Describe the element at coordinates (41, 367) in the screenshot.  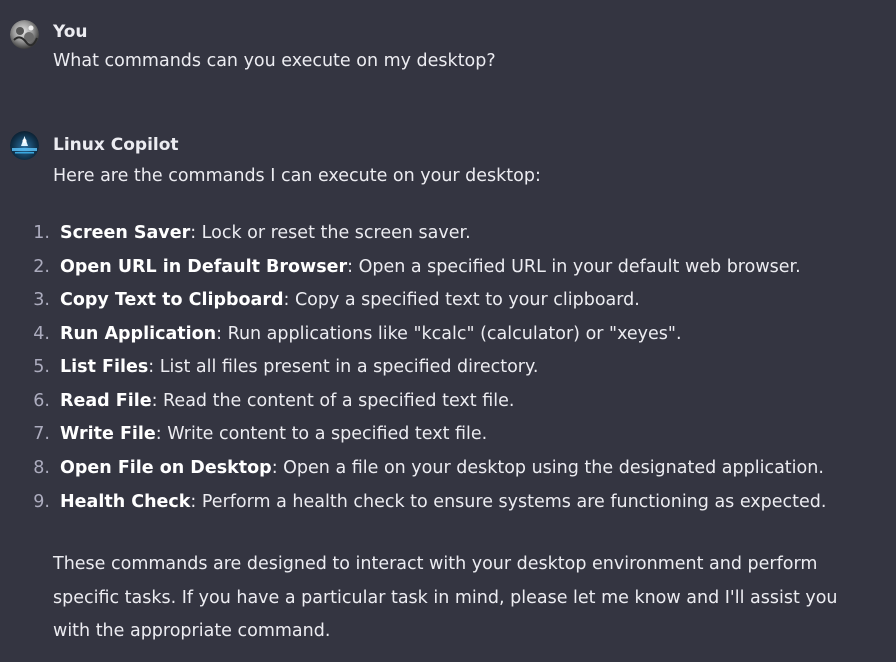
I see `list-item-number: 5.` at that location.